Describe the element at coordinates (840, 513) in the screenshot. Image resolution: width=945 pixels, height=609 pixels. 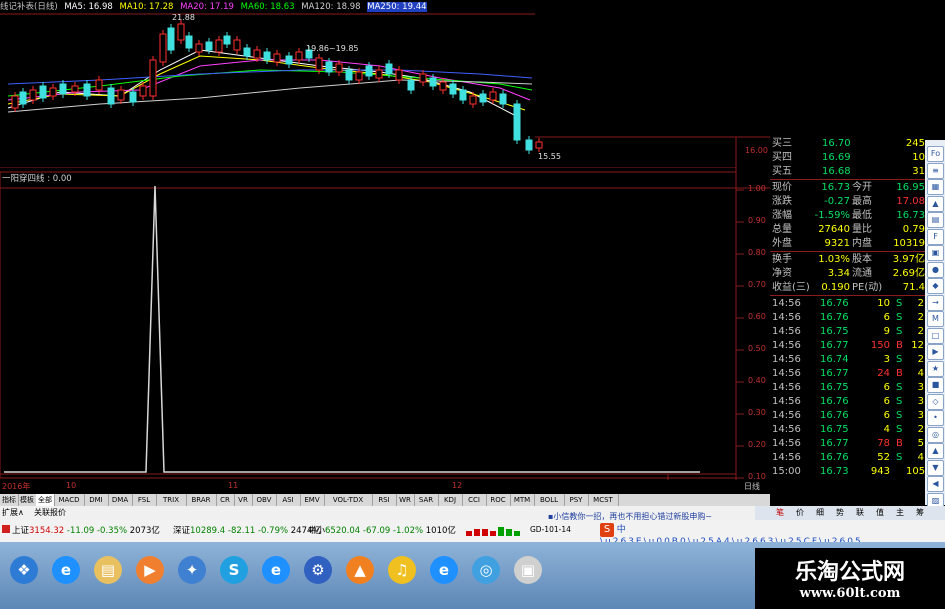
I see `quote-tab: 势` at that location.